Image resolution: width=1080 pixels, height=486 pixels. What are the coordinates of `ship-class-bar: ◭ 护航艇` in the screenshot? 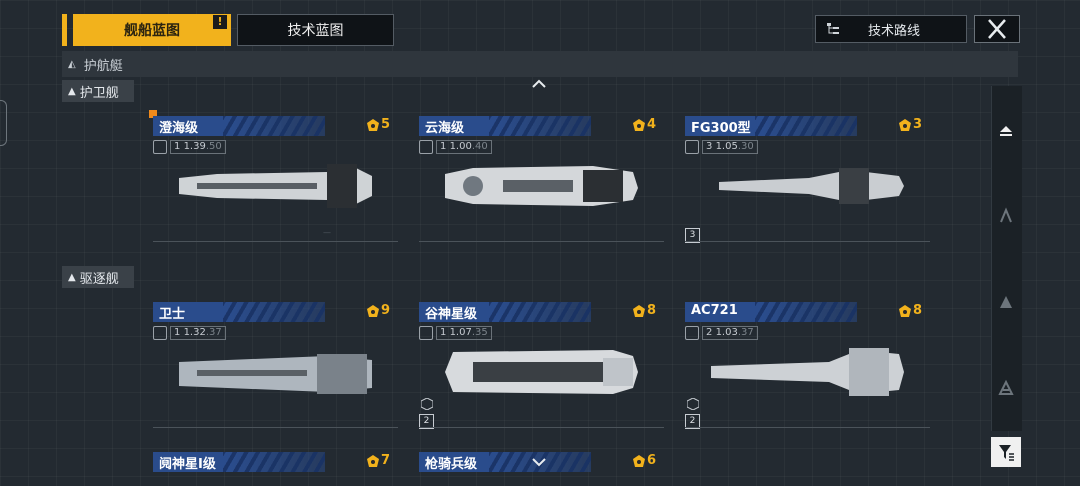 It's located at (540, 64).